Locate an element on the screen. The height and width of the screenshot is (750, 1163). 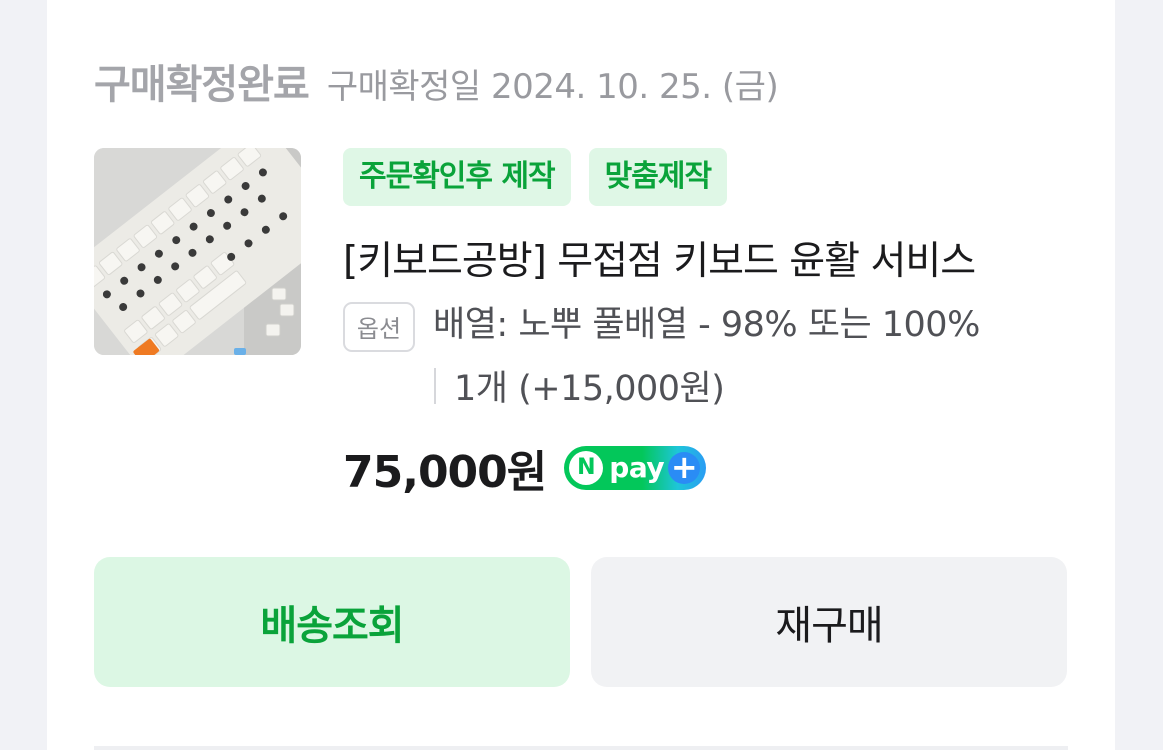
order-status-row: 구매확정완료 구매확정일 2024. 10. 25. (금) is located at coordinates (436, 81).